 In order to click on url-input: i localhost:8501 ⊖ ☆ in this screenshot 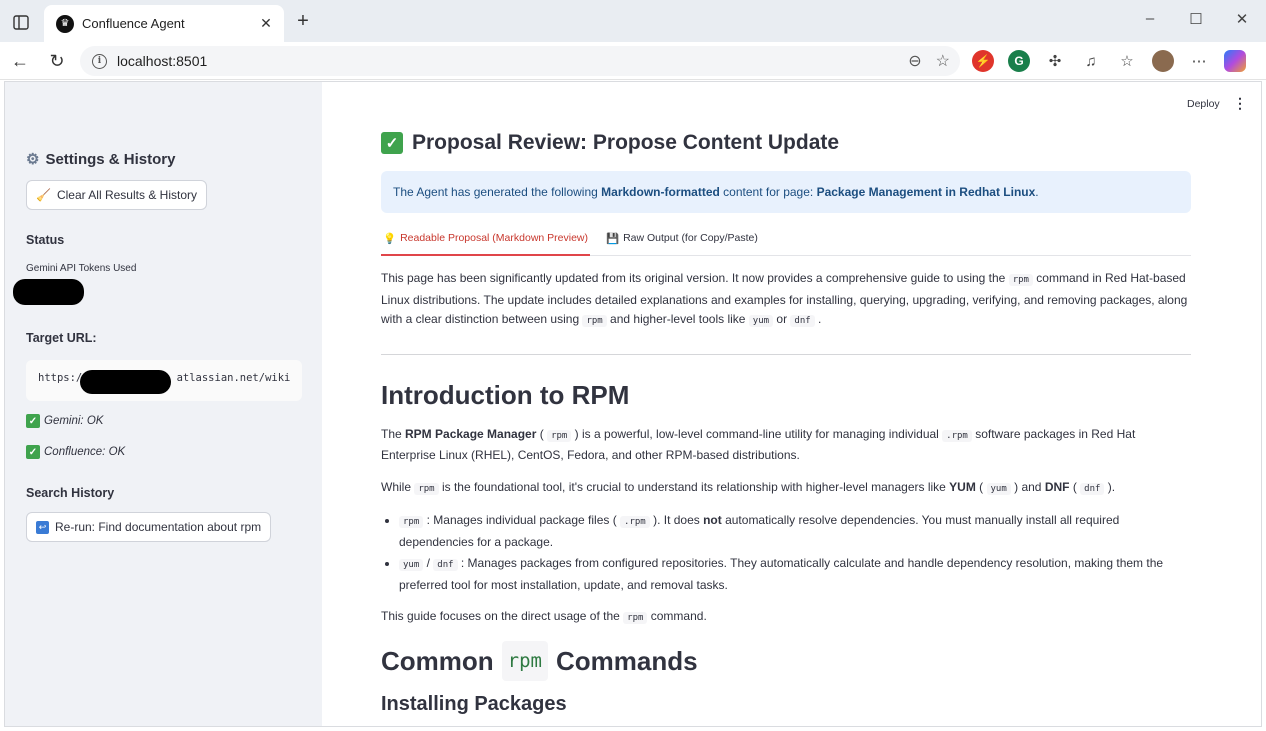, I will do `click(520, 61)`.